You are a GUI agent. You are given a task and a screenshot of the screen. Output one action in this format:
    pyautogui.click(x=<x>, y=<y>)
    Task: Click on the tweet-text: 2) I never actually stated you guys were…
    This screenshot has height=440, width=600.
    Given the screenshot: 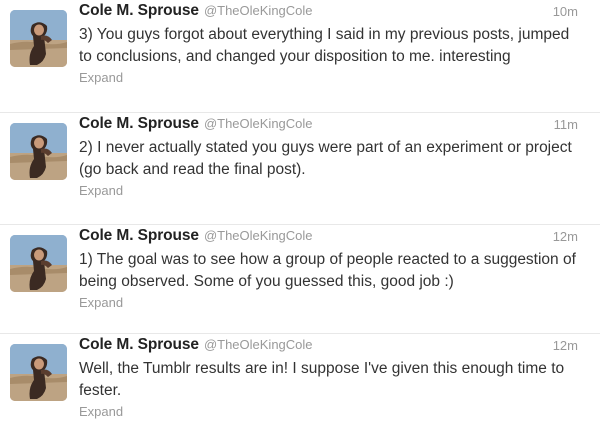 What is the action you would take?
    pyautogui.click(x=325, y=158)
    